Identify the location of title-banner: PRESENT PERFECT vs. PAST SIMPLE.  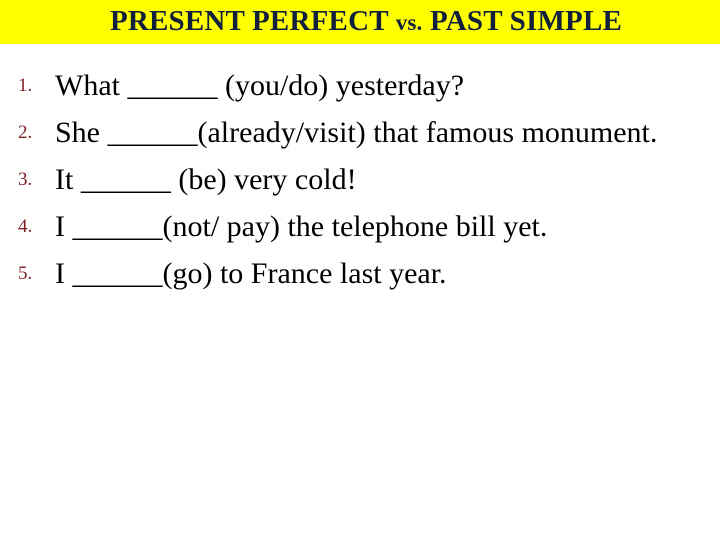
(360, 22).